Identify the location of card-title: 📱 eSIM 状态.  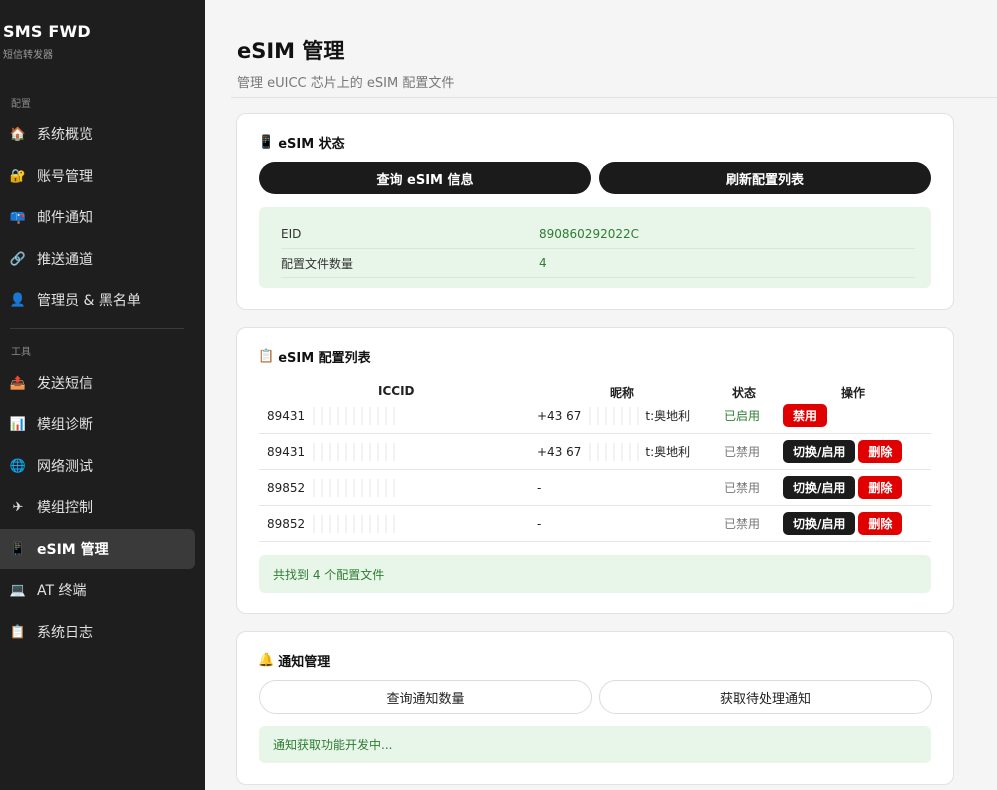
(301, 142).